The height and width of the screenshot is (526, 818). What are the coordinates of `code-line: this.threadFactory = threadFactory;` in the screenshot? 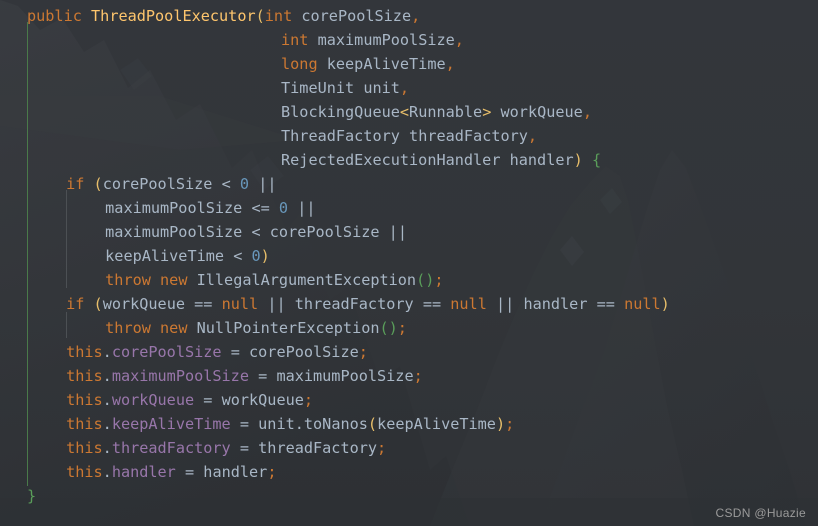 It's located at (206, 448).